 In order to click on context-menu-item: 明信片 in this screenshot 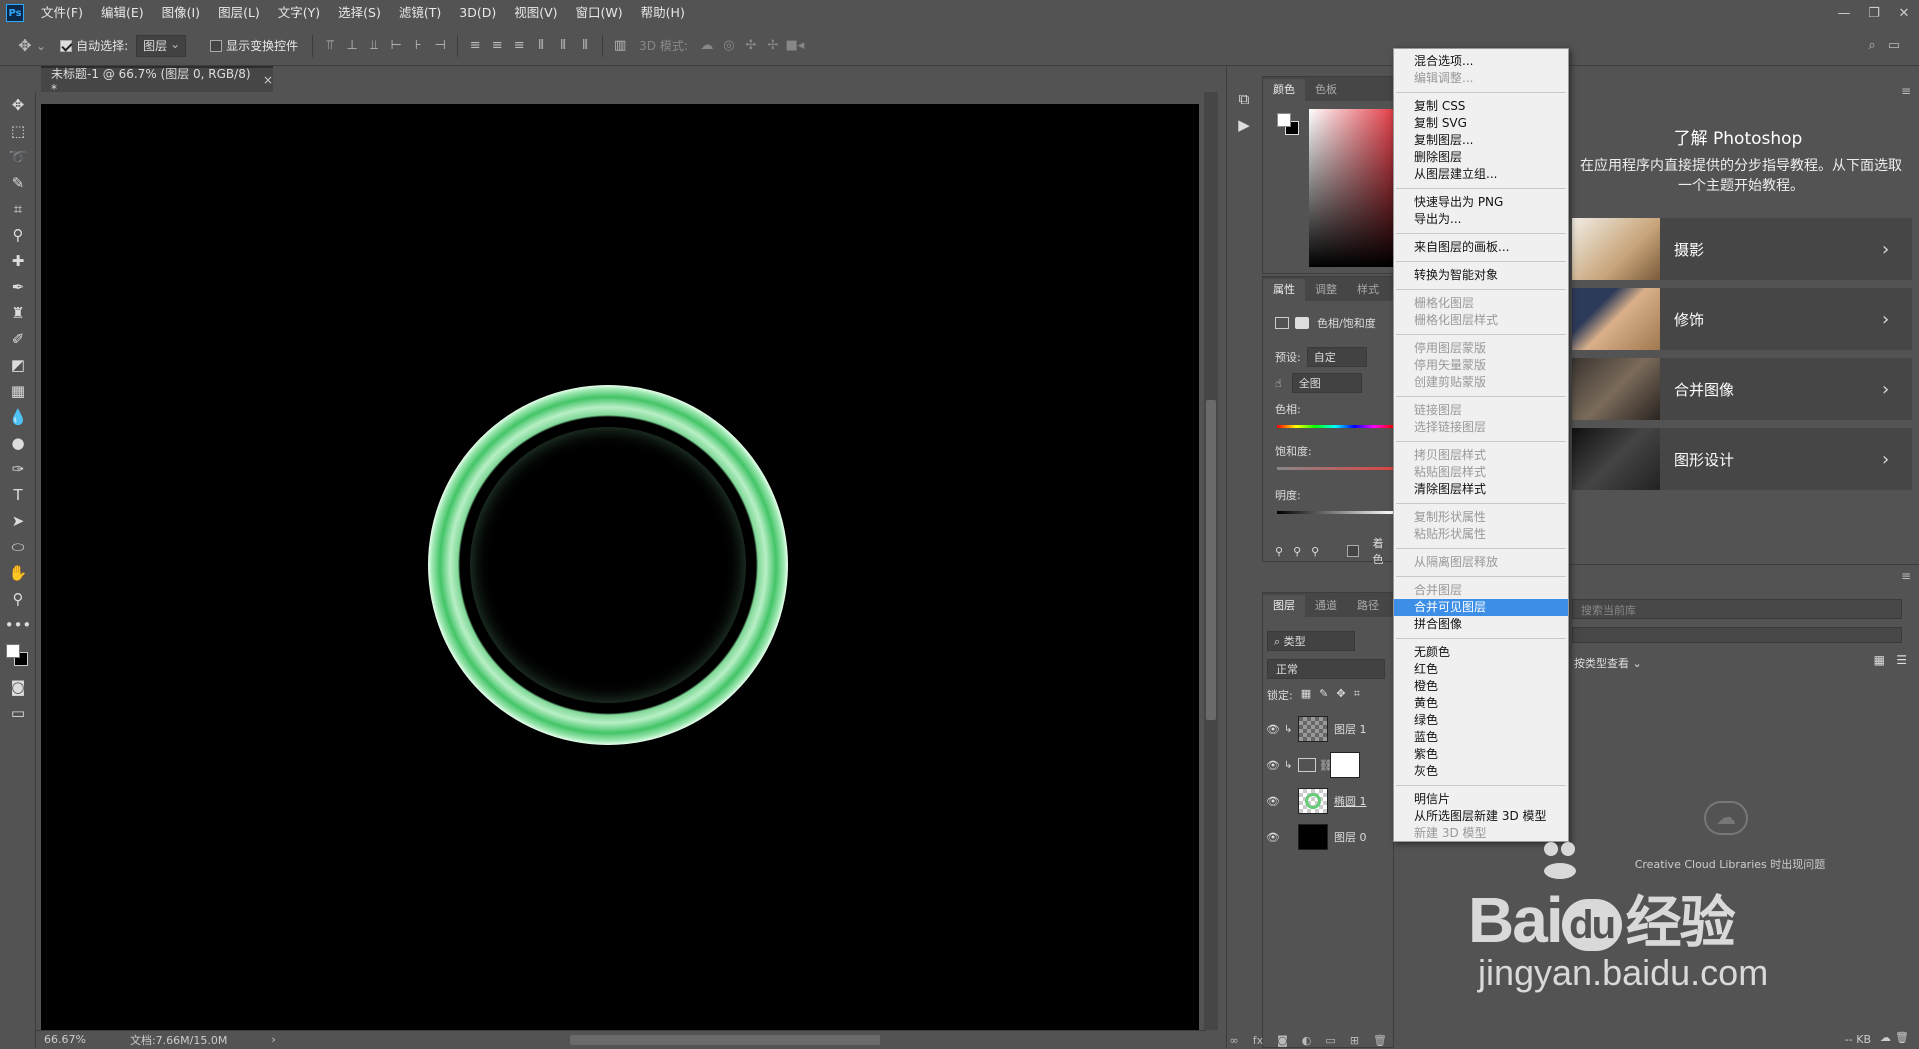, I will do `click(1481, 799)`.